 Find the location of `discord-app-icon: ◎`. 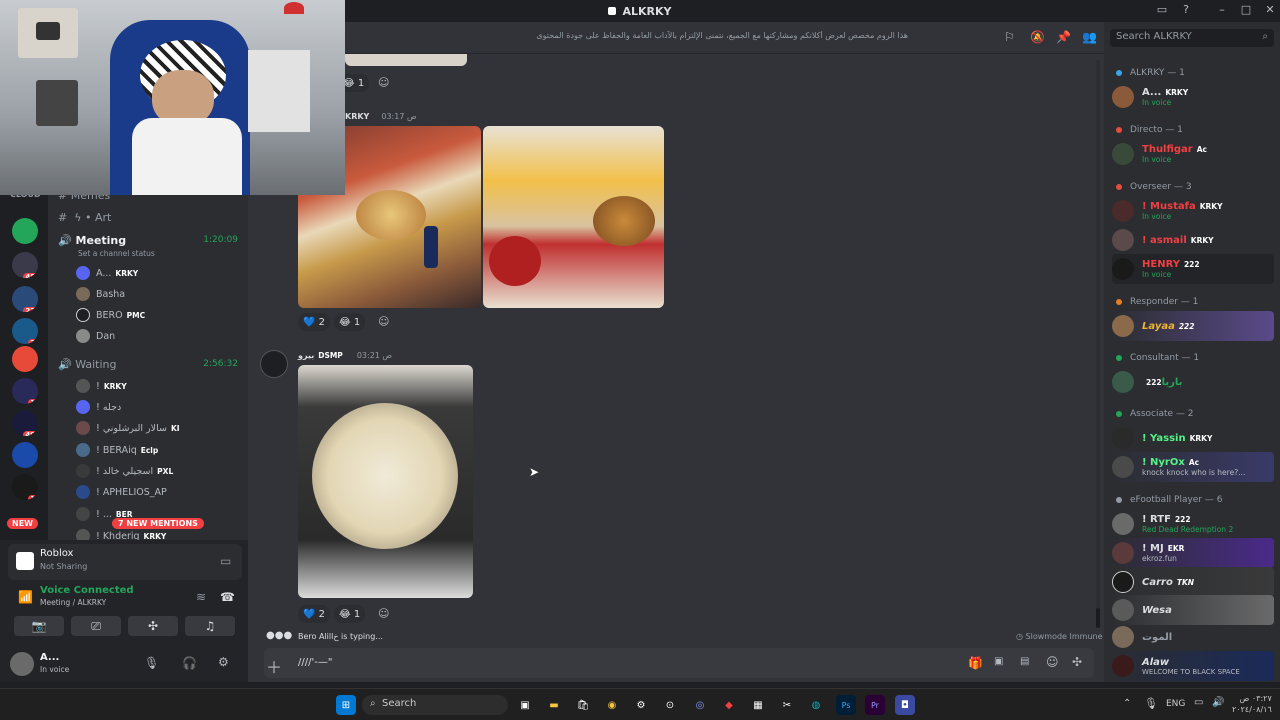

discord-app-icon: ◎ is located at coordinates (700, 705).